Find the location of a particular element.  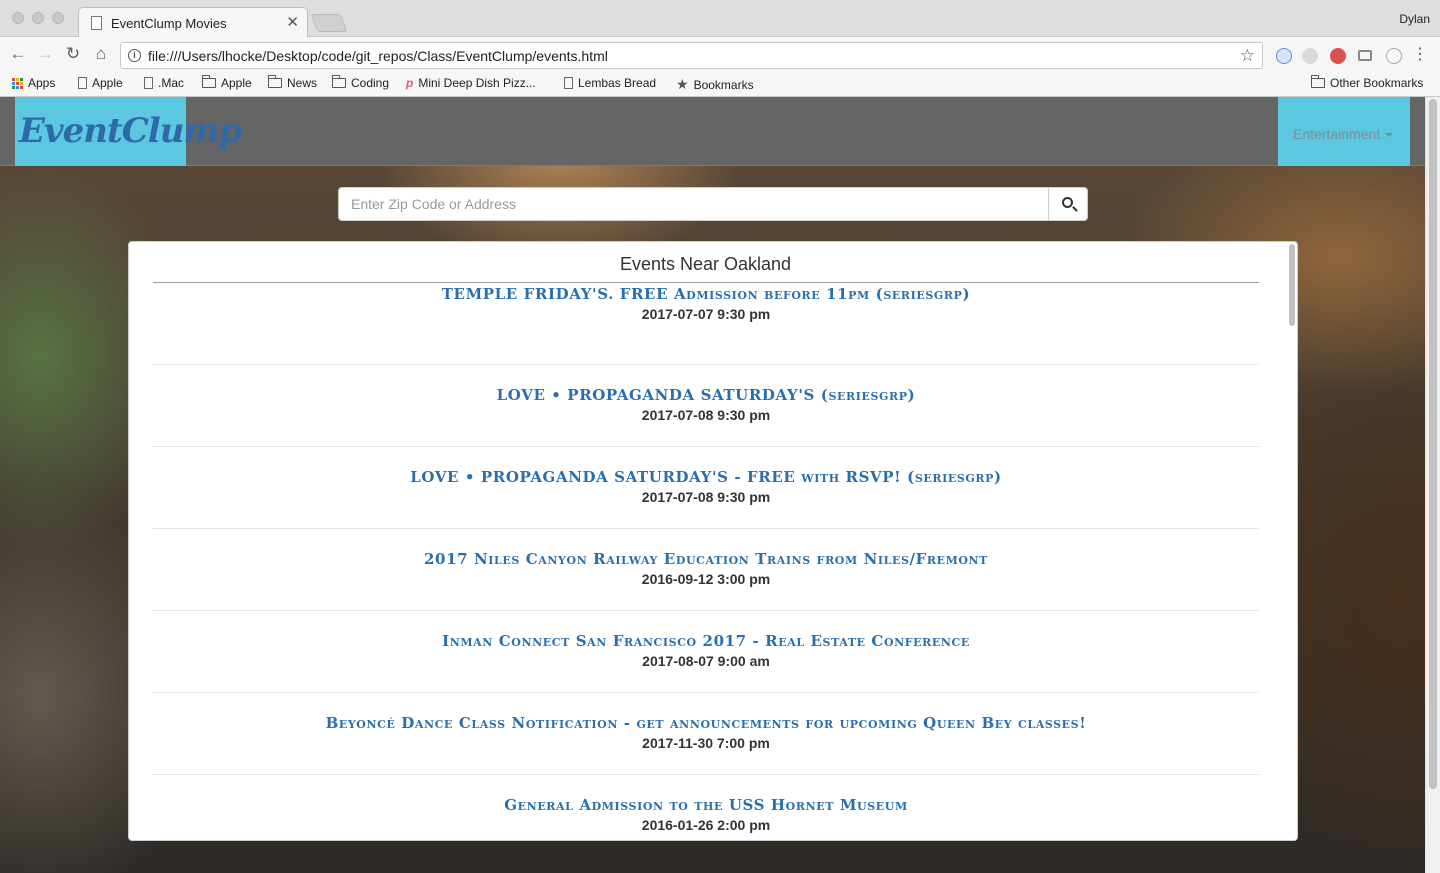

event-link: LOVE • PROPAGANDA SATURDAY'S (seriesgrp) is located at coordinates (706, 395).